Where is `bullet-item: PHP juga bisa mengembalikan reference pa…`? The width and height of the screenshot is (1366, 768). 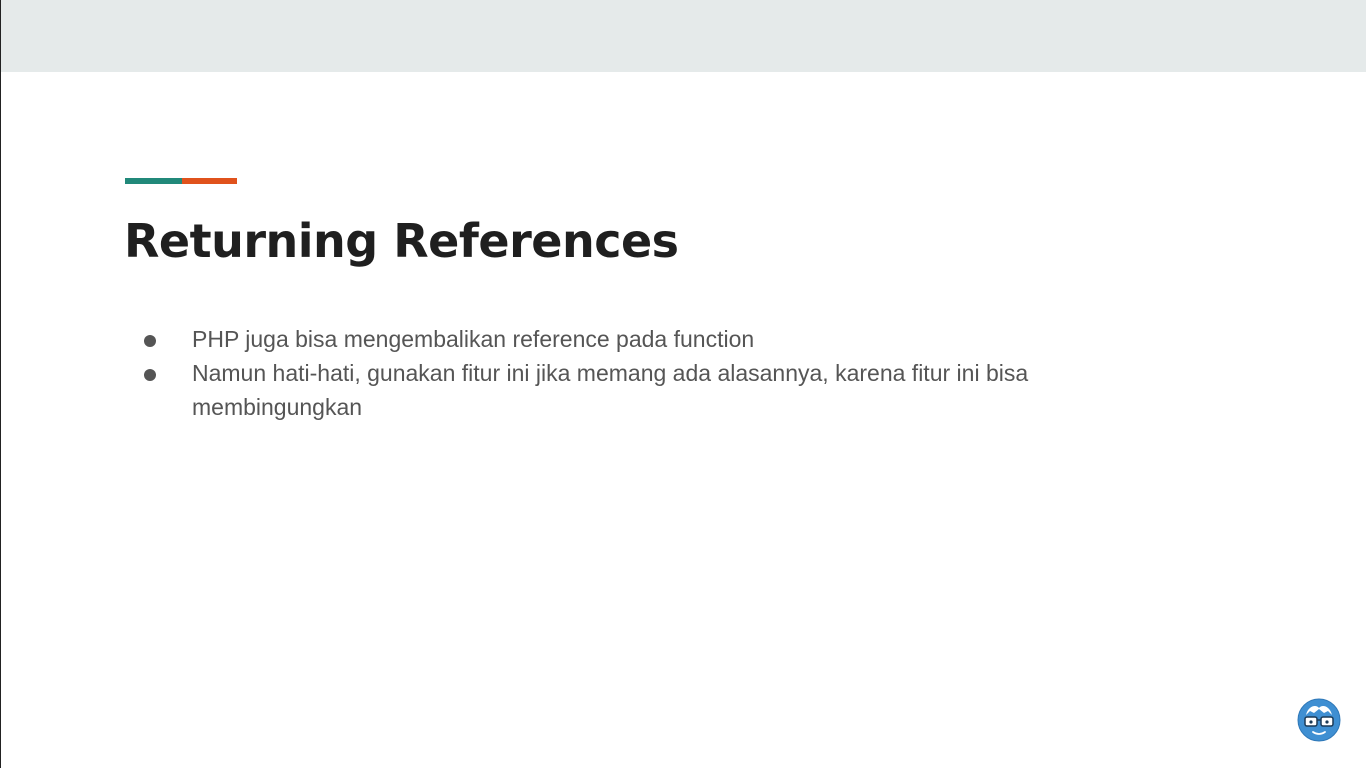 bullet-item: PHP juga bisa mengembalikan reference pa… is located at coordinates (612, 339).